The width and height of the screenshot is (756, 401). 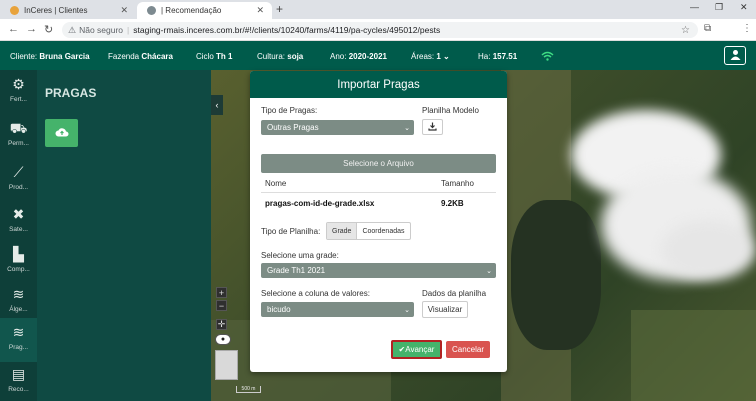 I want to click on coluna-select: bicudo ⌄, so click(x=337, y=309).